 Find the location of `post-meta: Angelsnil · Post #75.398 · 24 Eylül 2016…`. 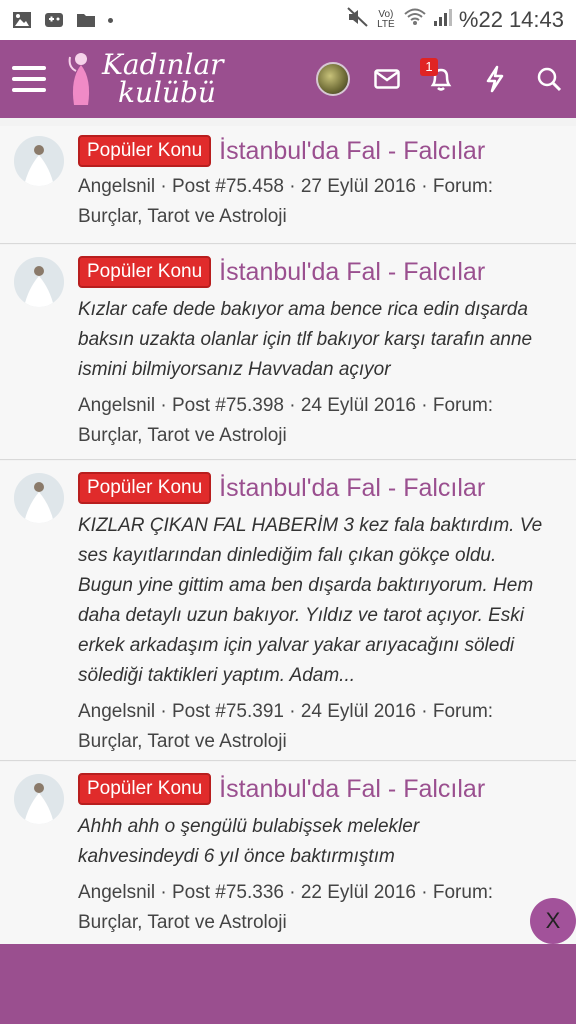

post-meta: Angelsnil · Post #75.398 · 24 Eylül 2016… is located at coordinates (320, 421).